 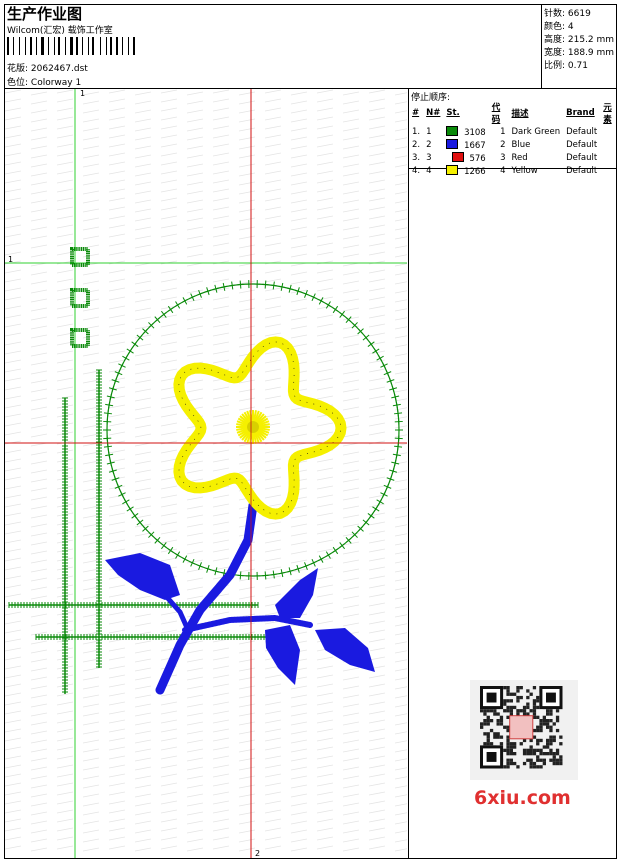 What do you see at coordinates (465, 144) in the screenshot?
I see `seq-stitches: 1667` at bounding box center [465, 144].